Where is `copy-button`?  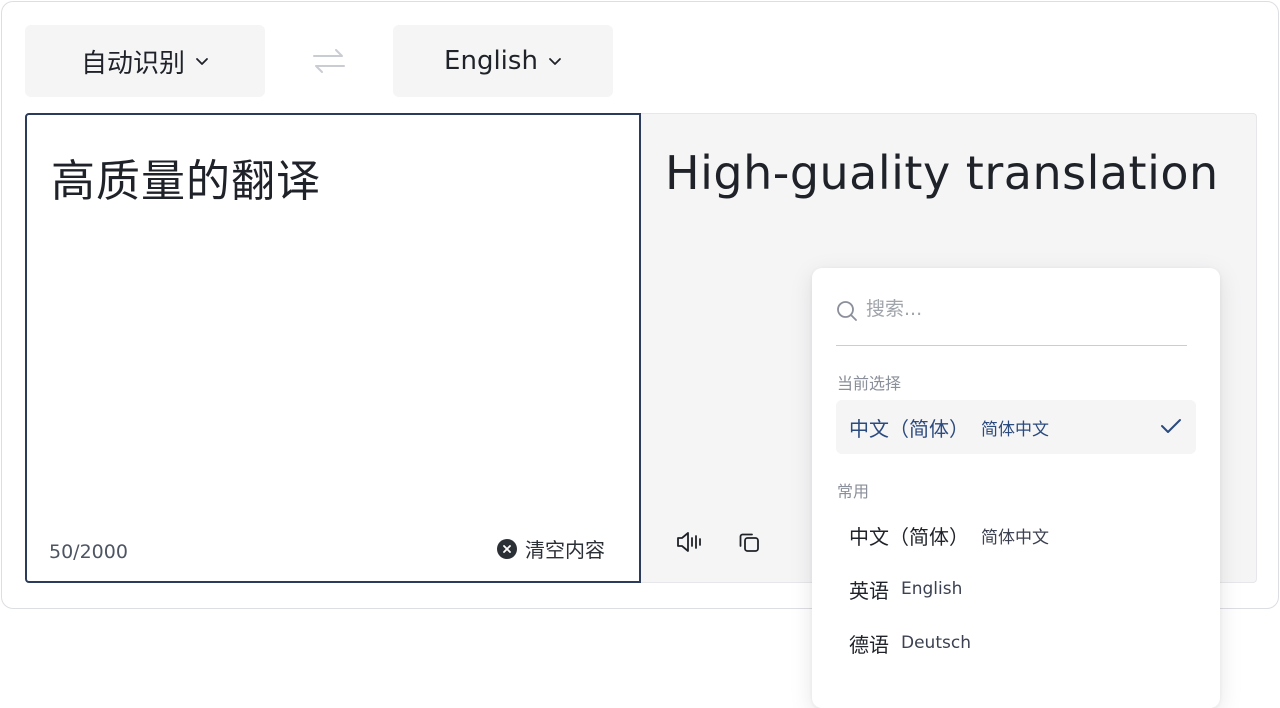 copy-button is located at coordinates (749, 542).